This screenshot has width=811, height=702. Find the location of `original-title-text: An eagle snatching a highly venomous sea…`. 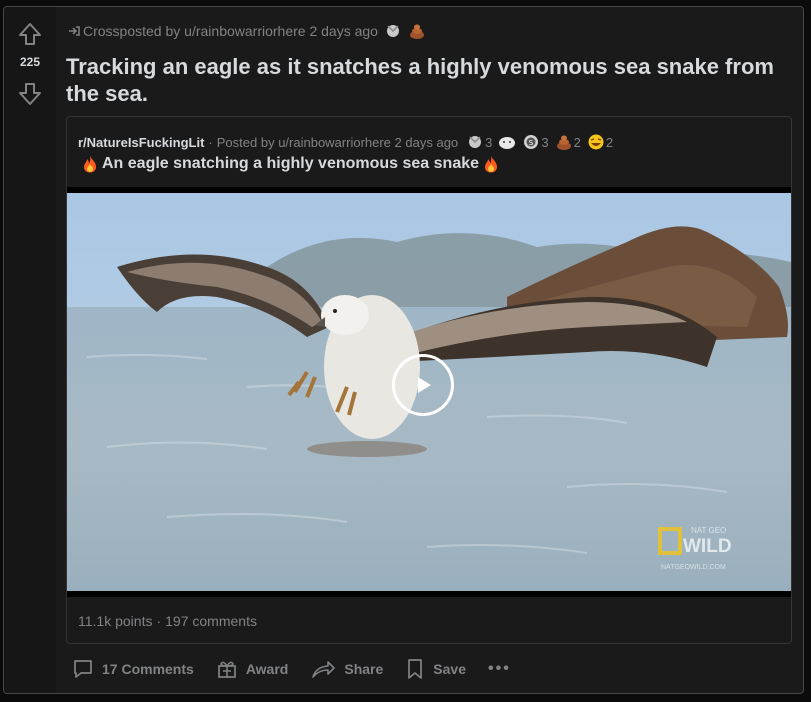

original-title-text: An eagle snatching a highly venomous sea… is located at coordinates (291, 163).